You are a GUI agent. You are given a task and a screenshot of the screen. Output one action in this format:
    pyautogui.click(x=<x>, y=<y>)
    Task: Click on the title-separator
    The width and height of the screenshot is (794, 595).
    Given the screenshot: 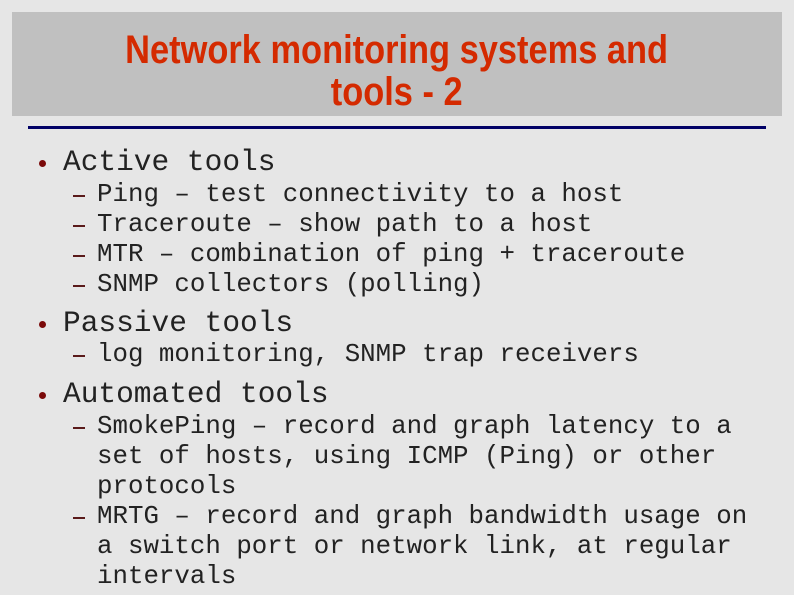 What is the action you would take?
    pyautogui.click(x=397, y=127)
    